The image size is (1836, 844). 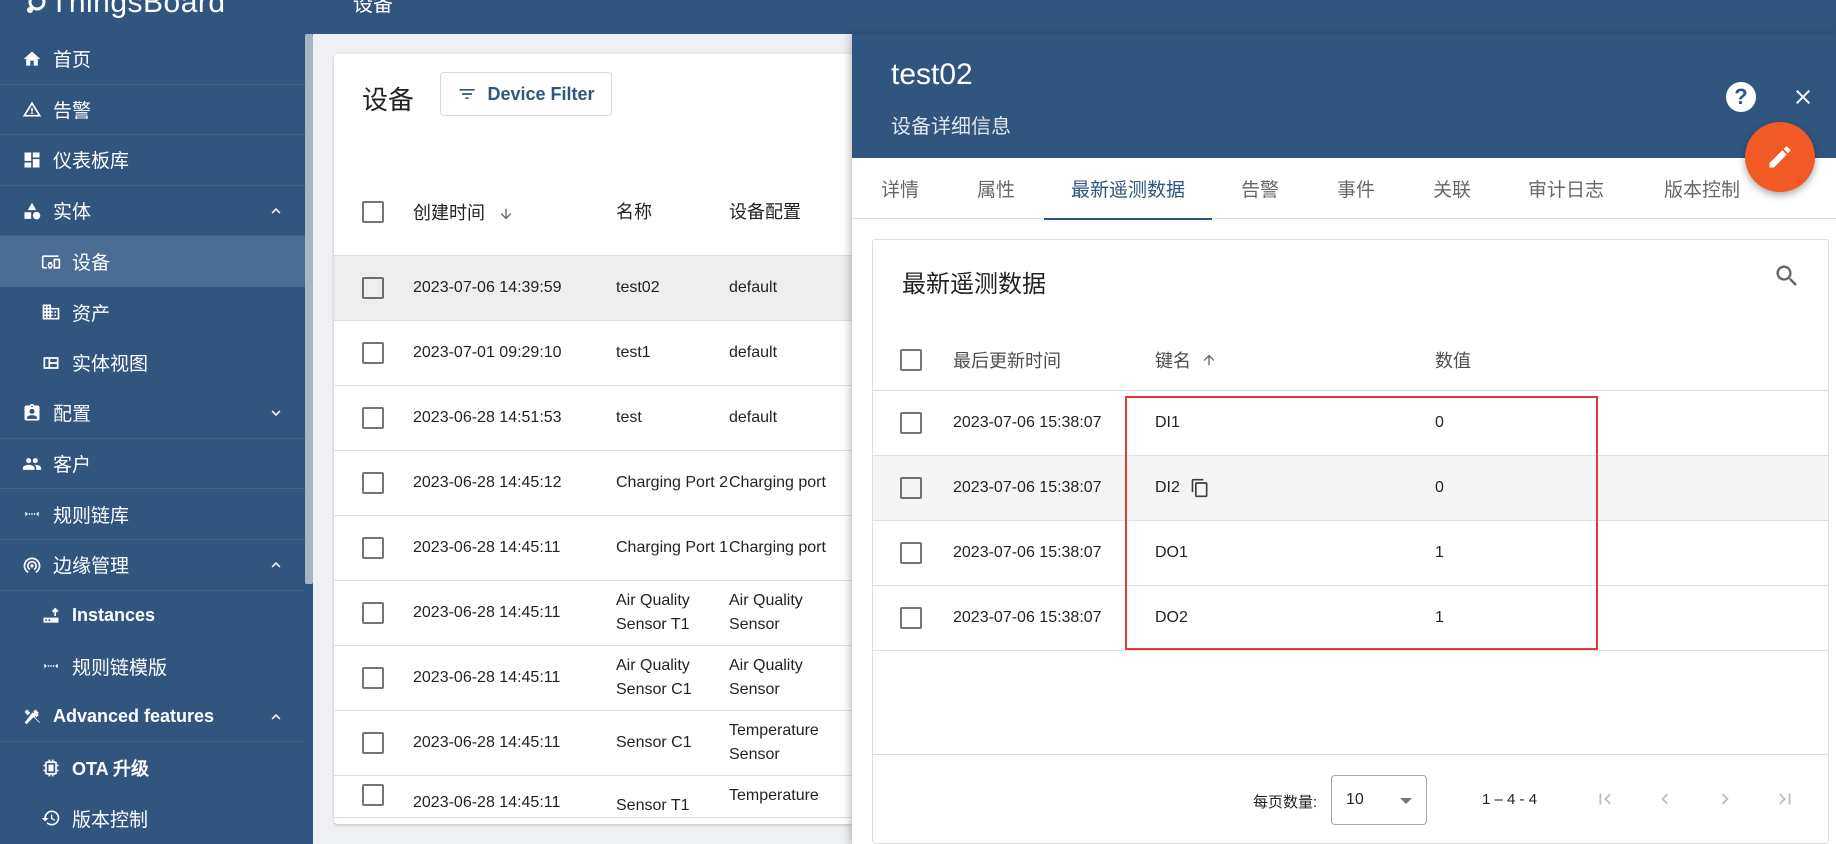 What do you see at coordinates (487, 802) in the screenshot?
I see `cell-created: 2023-06-28 14:45:11` at bounding box center [487, 802].